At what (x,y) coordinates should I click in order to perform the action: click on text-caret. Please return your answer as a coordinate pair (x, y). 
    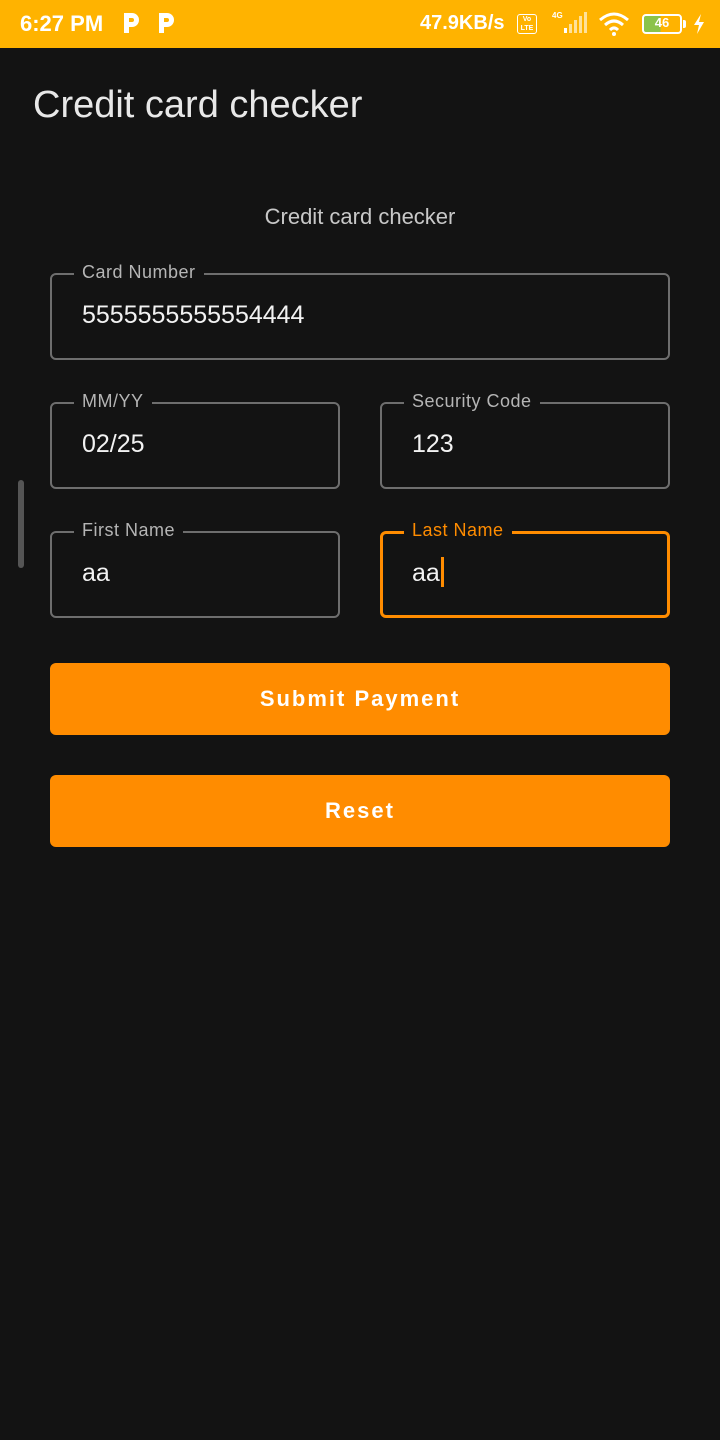
    Looking at the image, I should click on (442, 572).